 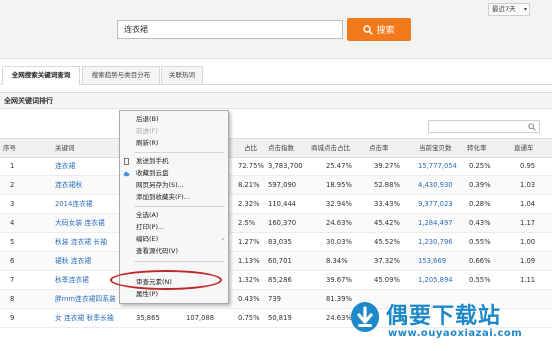 What do you see at coordinates (249, 261) in the screenshot?
I see `cell-share: 1.13%` at bounding box center [249, 261].